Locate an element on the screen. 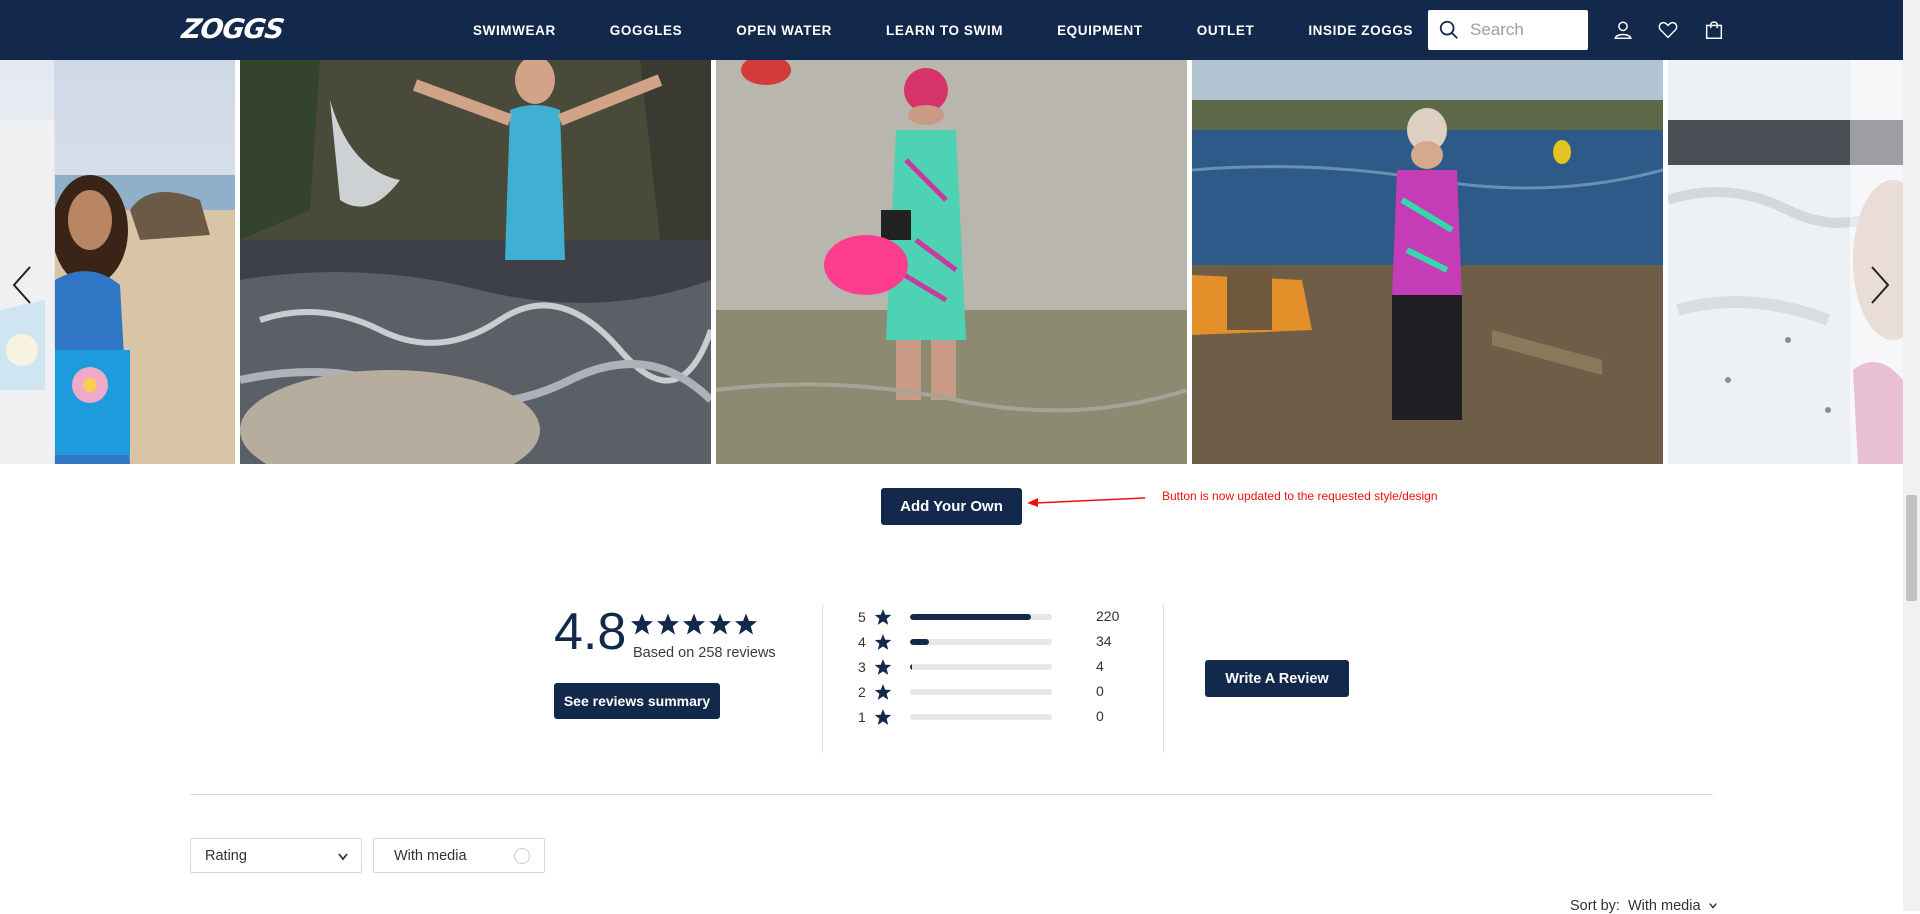 The width and height of the screenshot is (1920, 914). see-reviews-summary-button: See reviews summary is located at coordinates (637, 701).